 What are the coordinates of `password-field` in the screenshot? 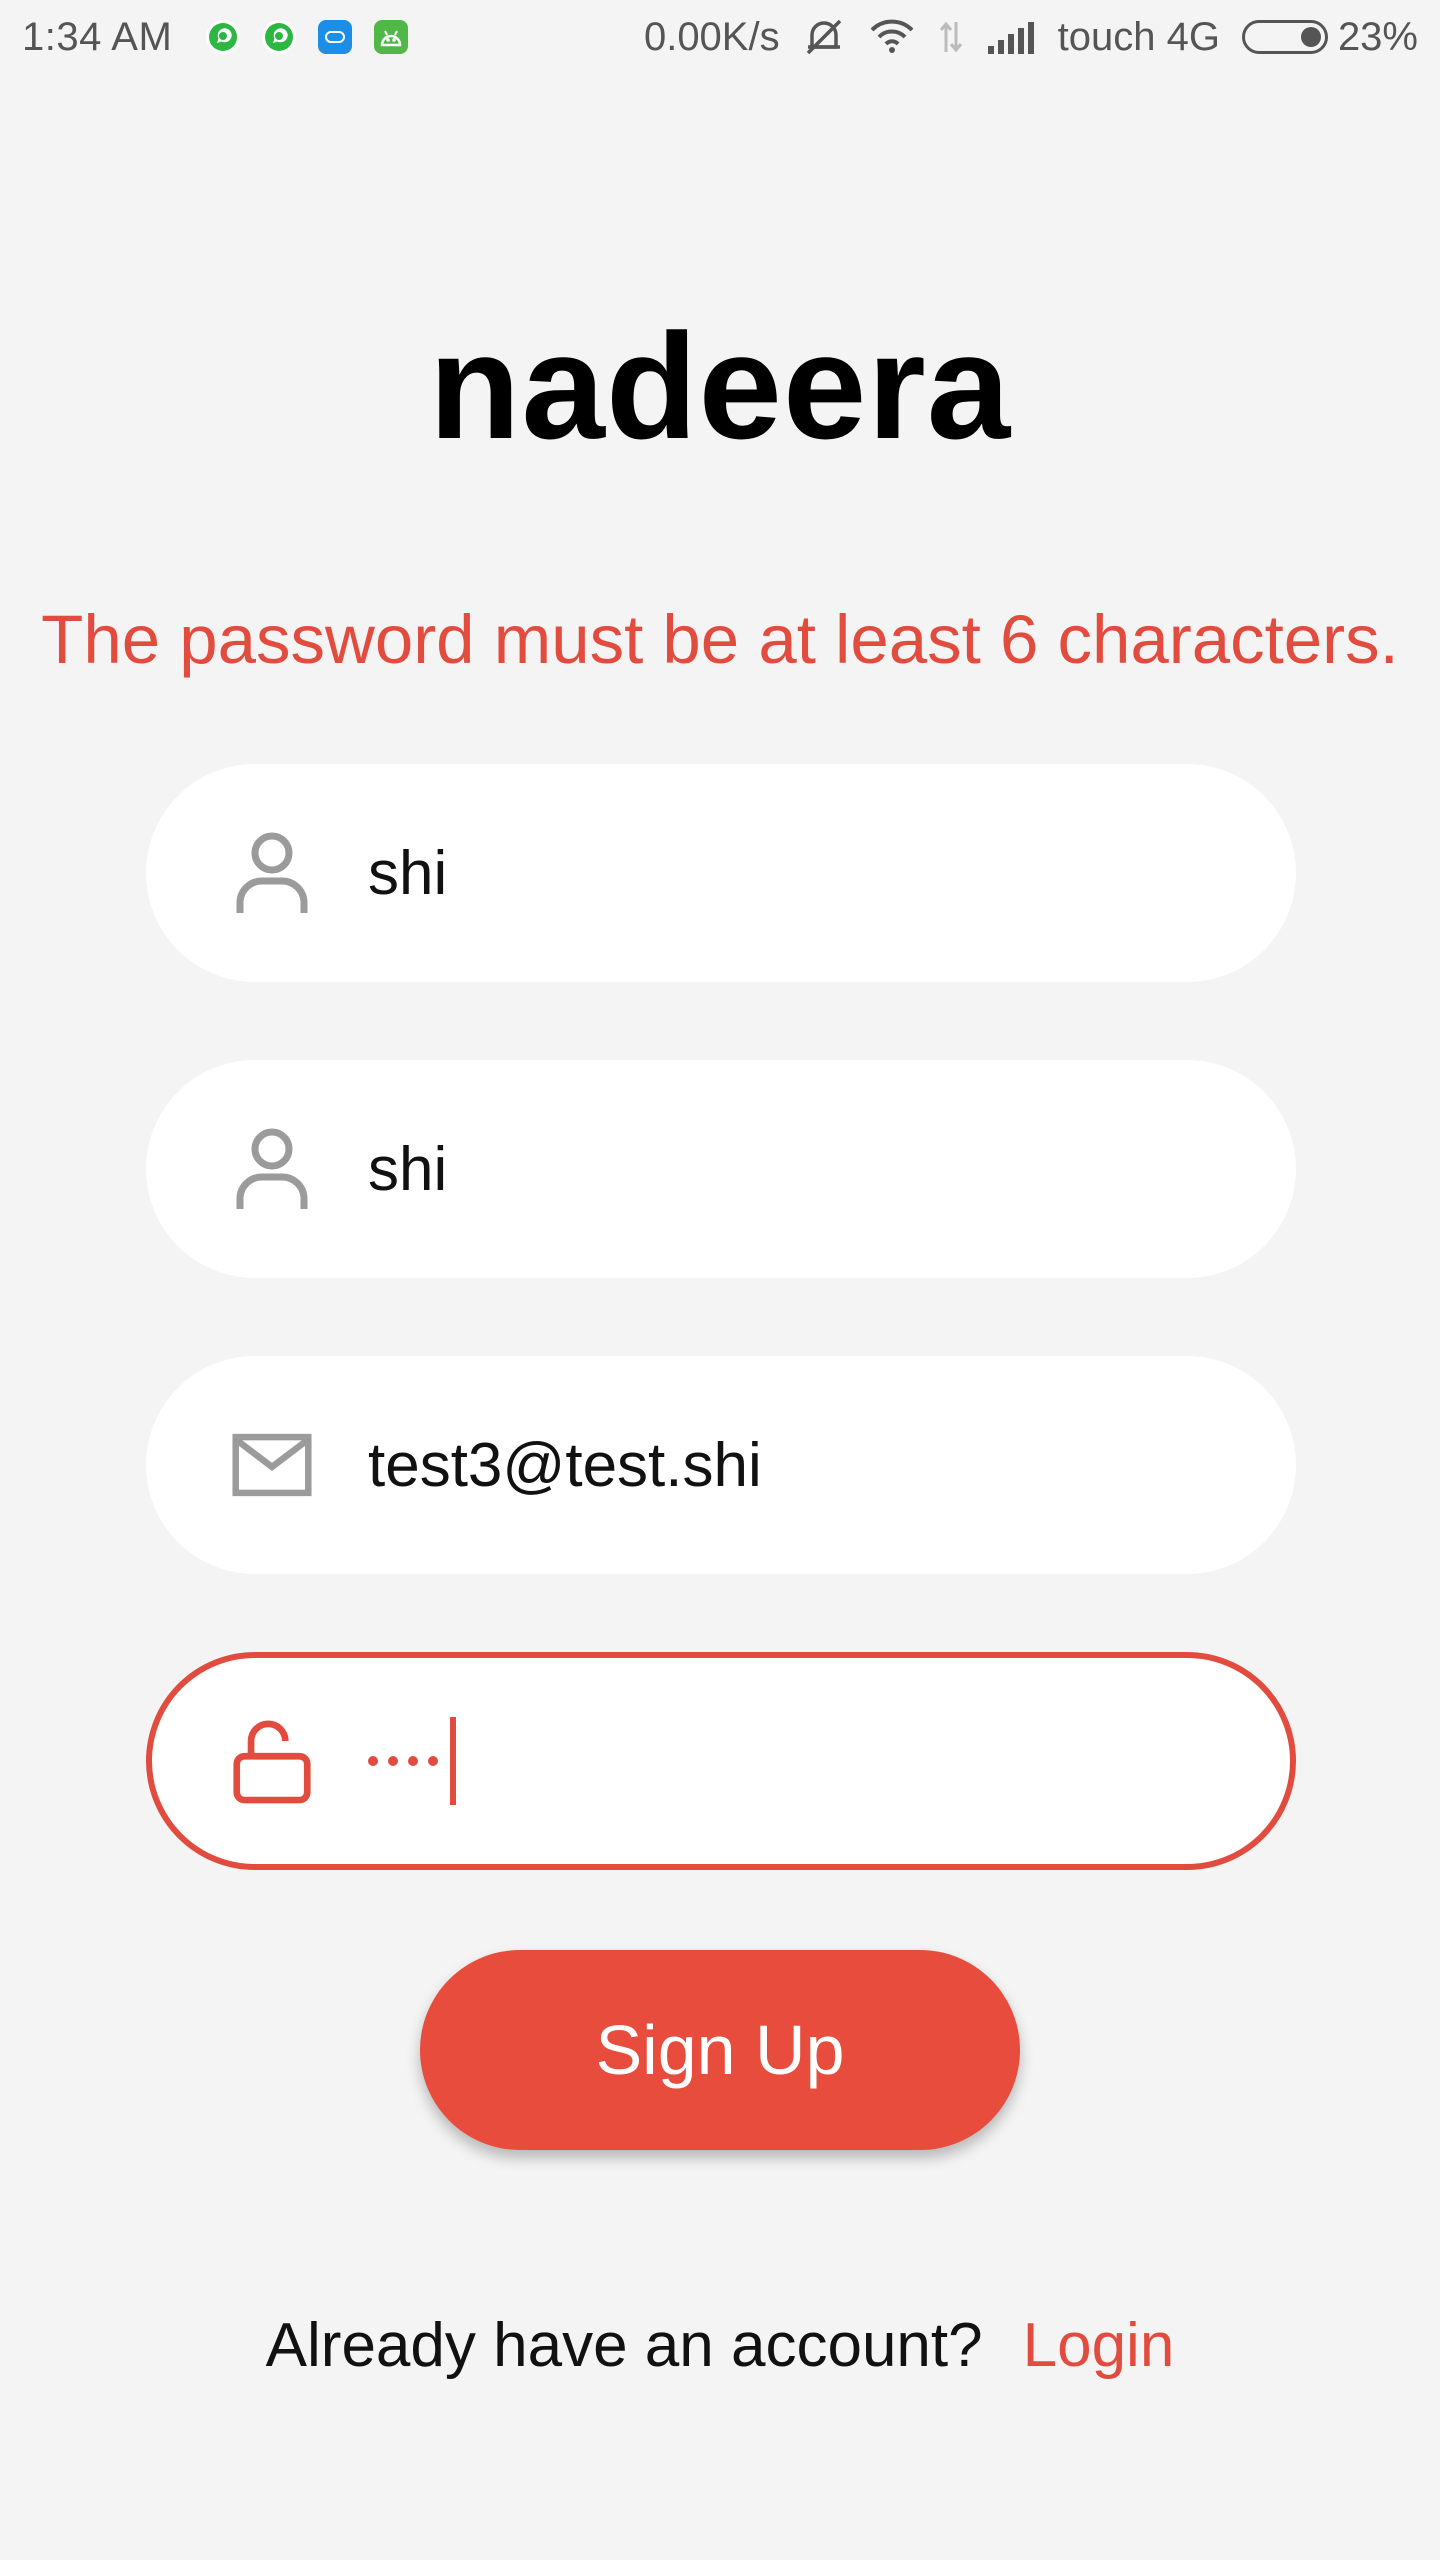 It's located at (721, 1761).